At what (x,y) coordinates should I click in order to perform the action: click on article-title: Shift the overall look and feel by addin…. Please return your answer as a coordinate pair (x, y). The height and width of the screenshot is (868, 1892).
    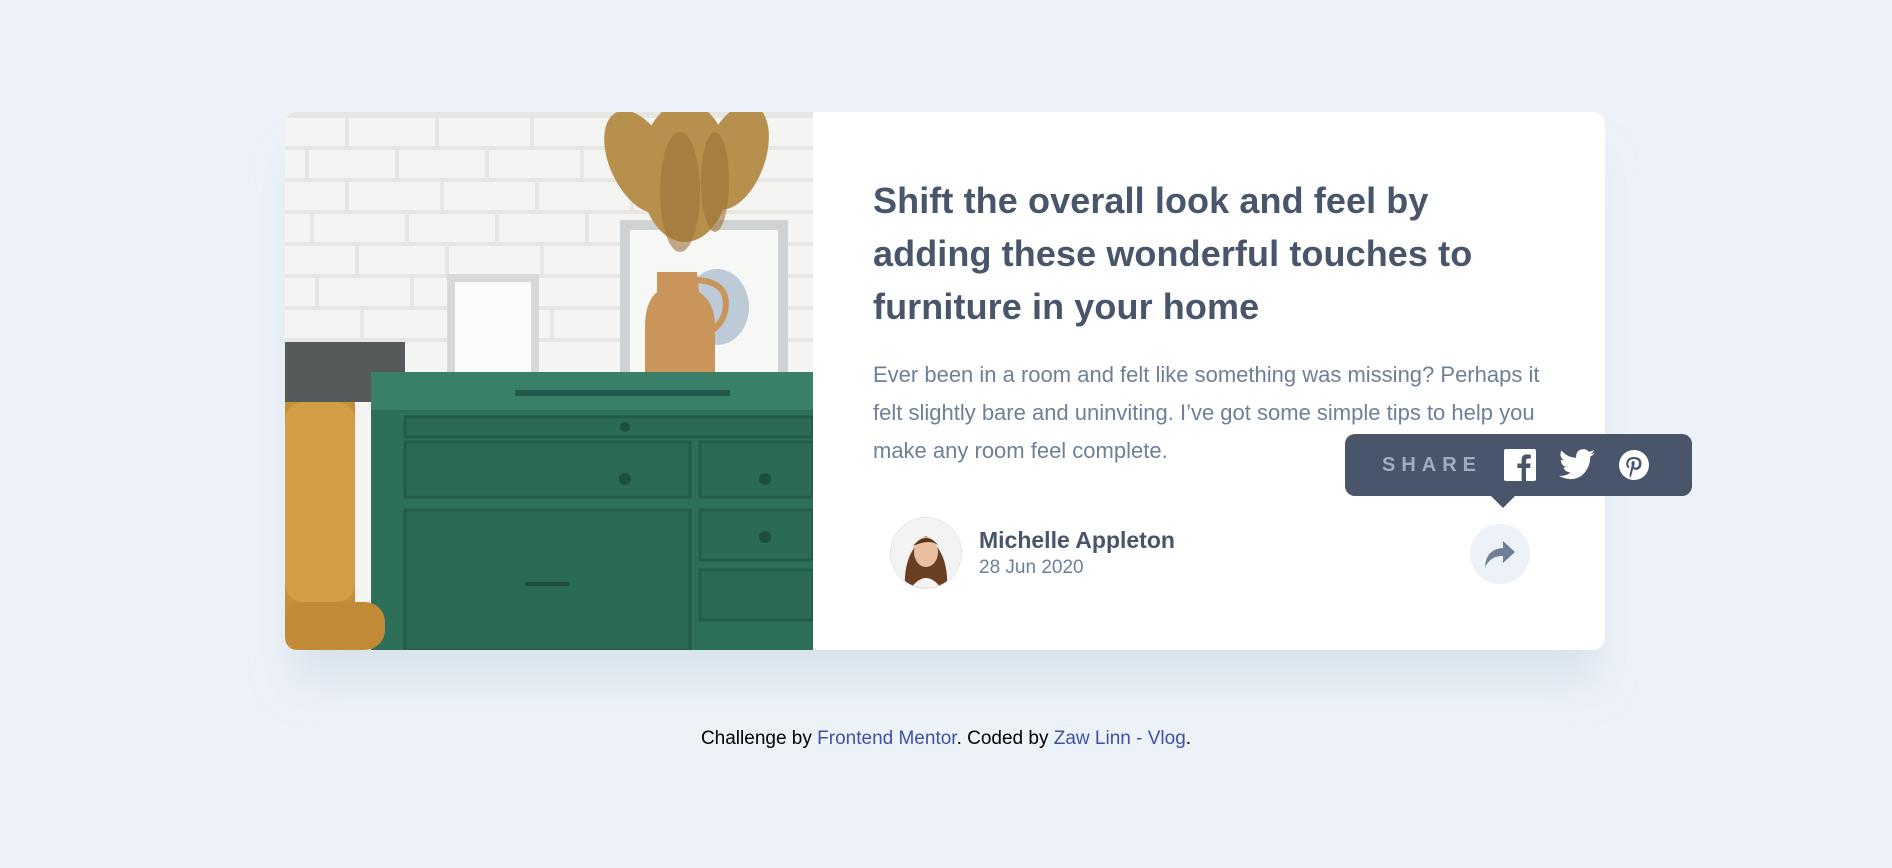
    Looking at the image, I should click on (1173, 253).